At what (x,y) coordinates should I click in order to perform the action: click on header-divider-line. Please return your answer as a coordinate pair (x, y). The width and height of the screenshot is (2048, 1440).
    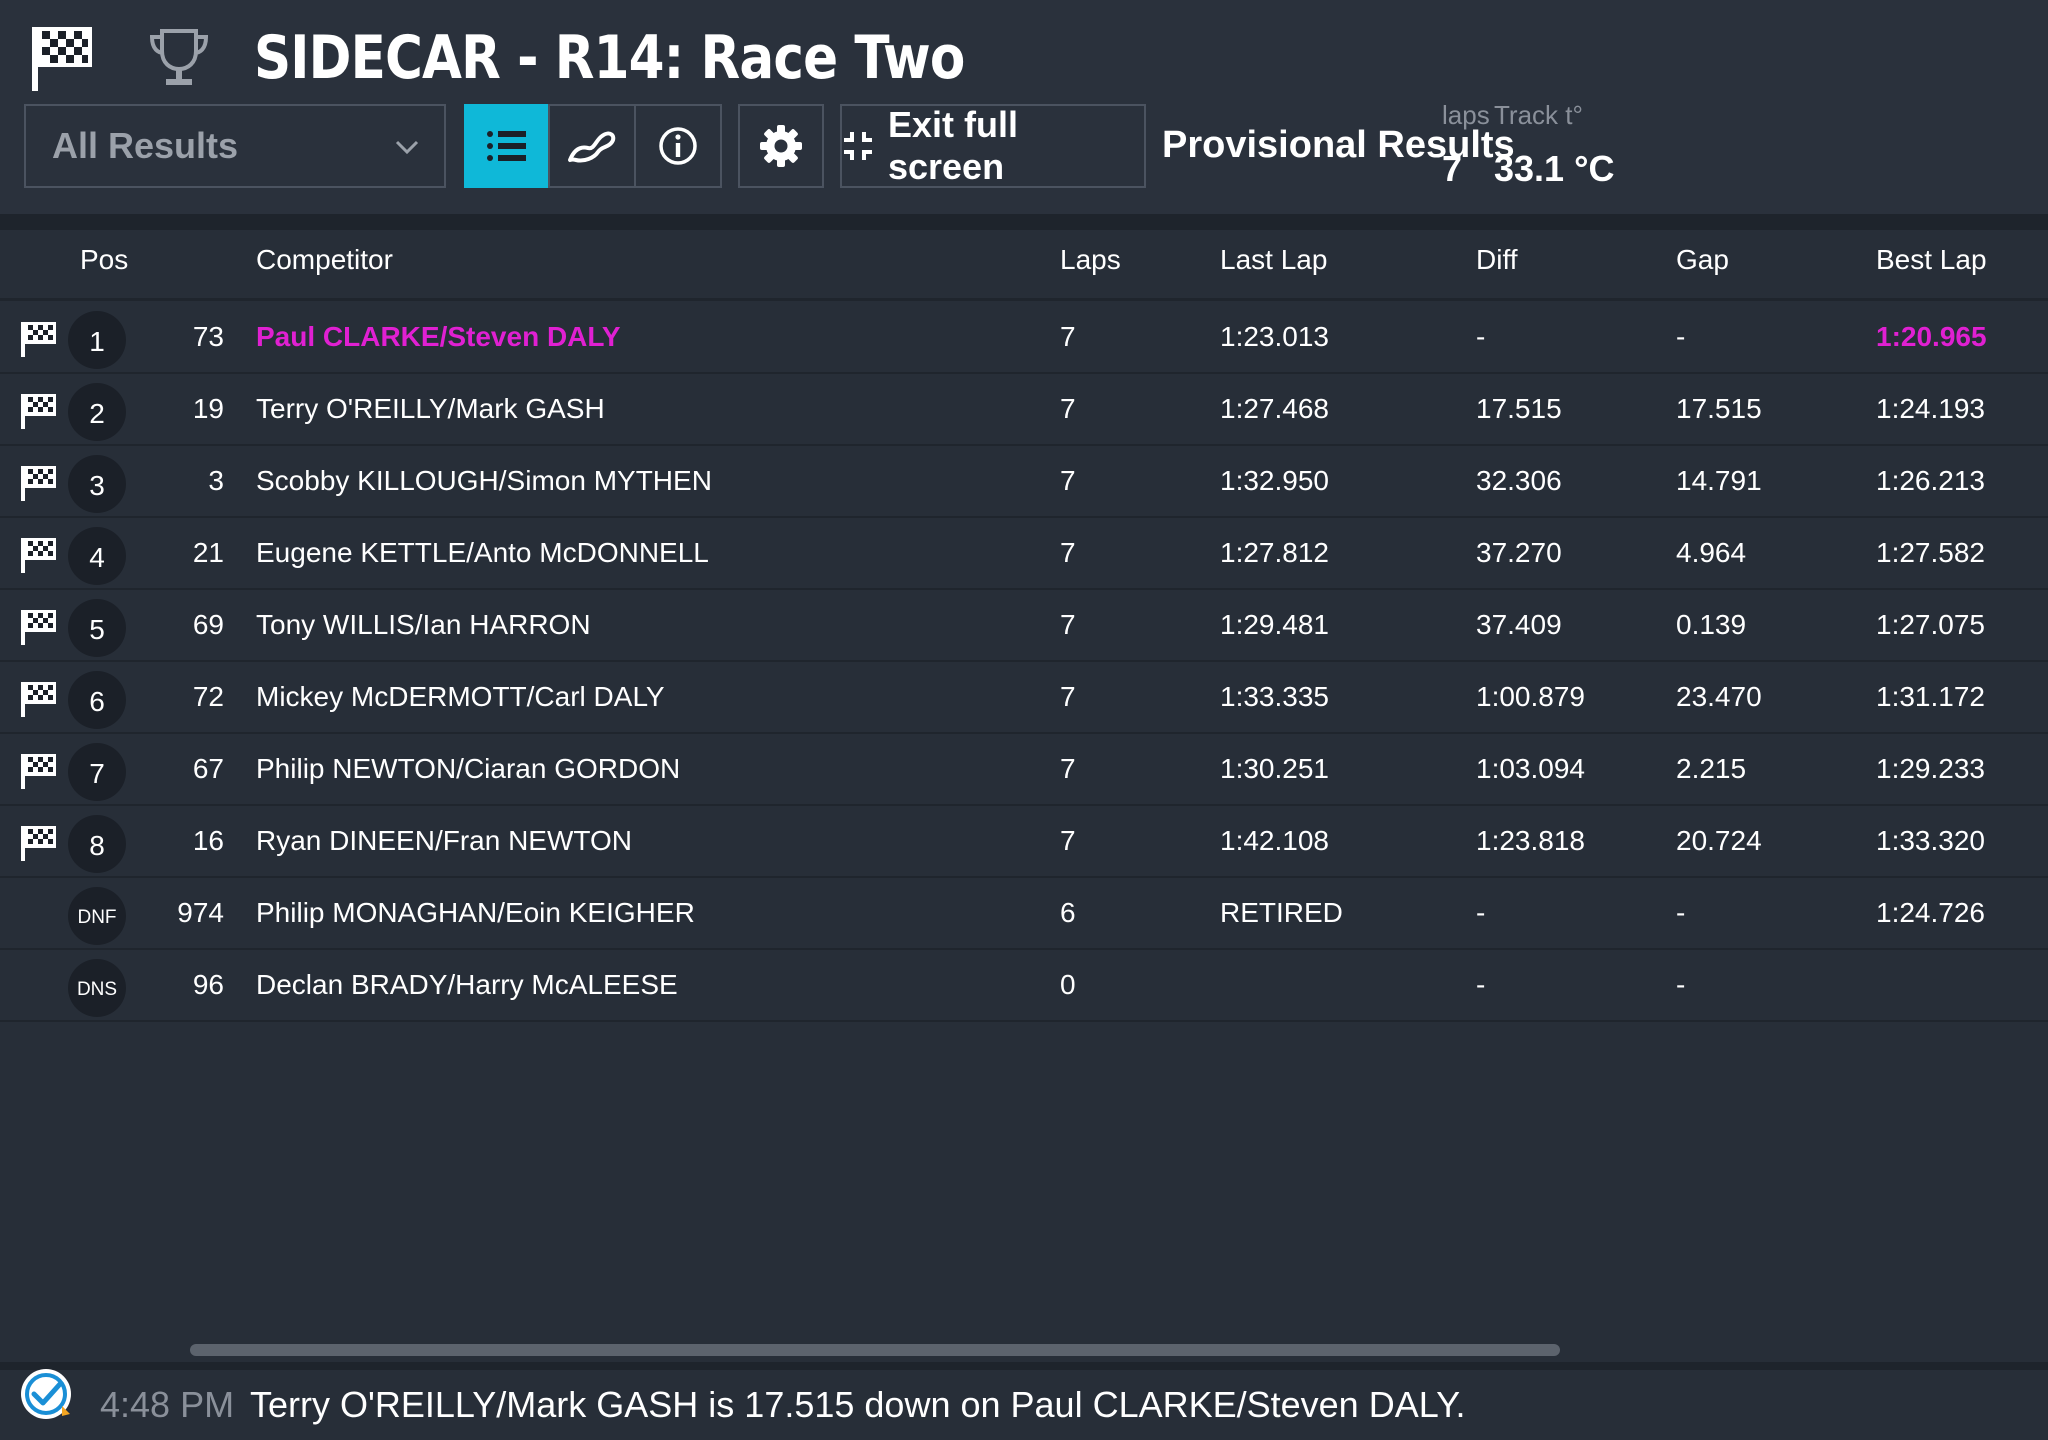
    Looking at the image, I should click on (1024, 299).